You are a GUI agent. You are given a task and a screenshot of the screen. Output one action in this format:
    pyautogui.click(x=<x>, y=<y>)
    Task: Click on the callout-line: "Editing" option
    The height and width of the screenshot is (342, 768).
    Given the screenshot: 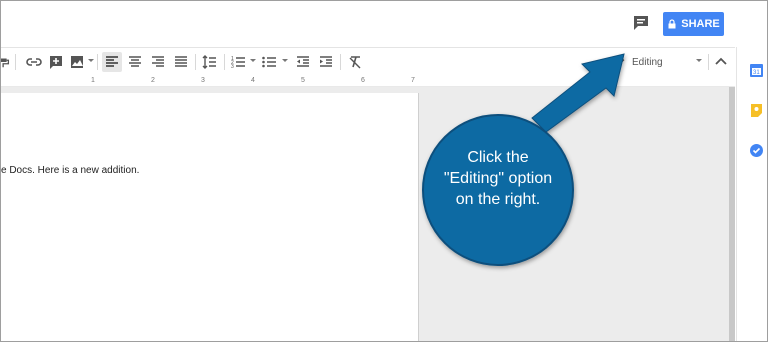 What is the action you would take?
    pyautogui.click(x=498, y=178)
    